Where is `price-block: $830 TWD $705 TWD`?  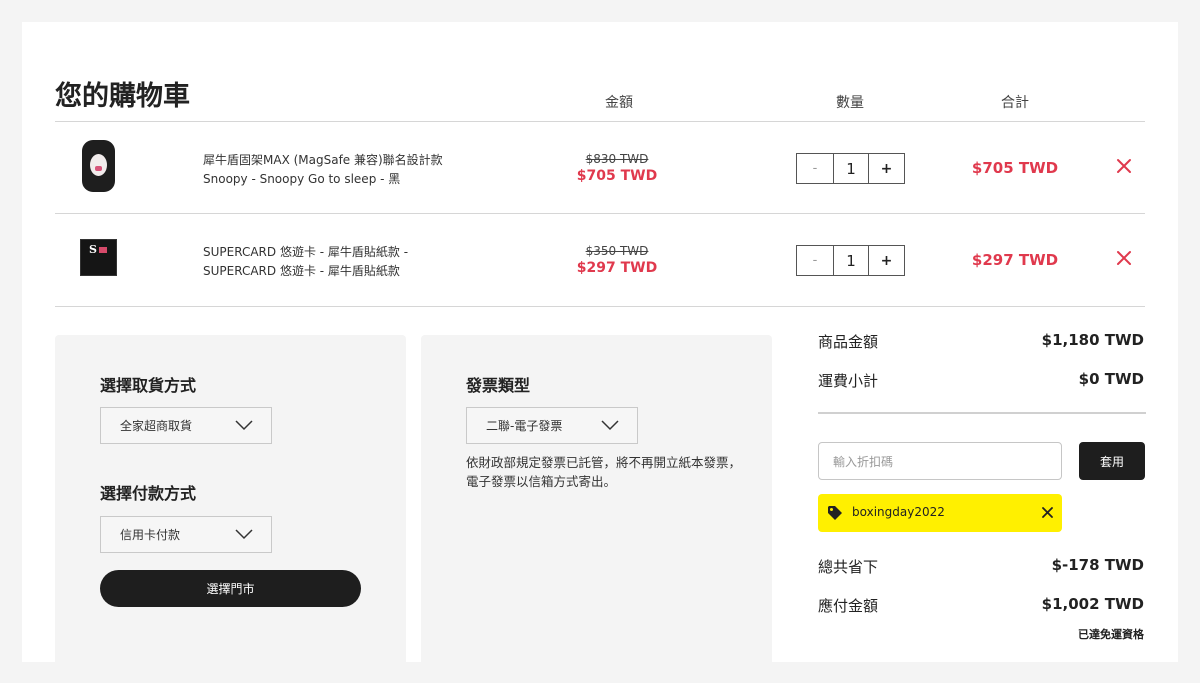
price-block: $830 TWD $705 TWD is located at coordinates (617, 168).